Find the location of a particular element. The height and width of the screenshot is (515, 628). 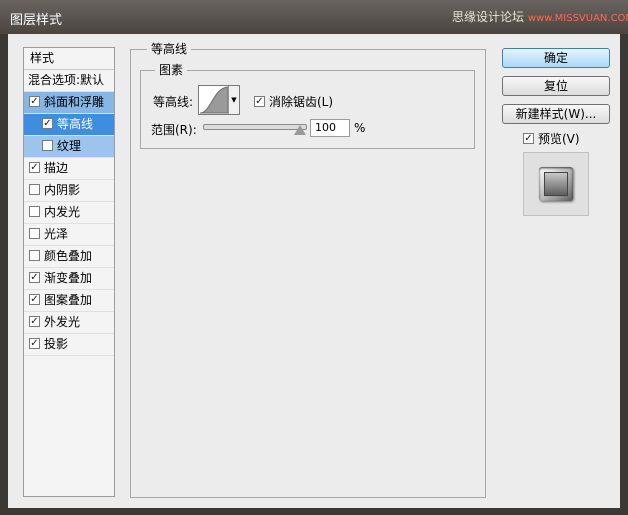

texture-checkbox is located at coordinates (47, 145).